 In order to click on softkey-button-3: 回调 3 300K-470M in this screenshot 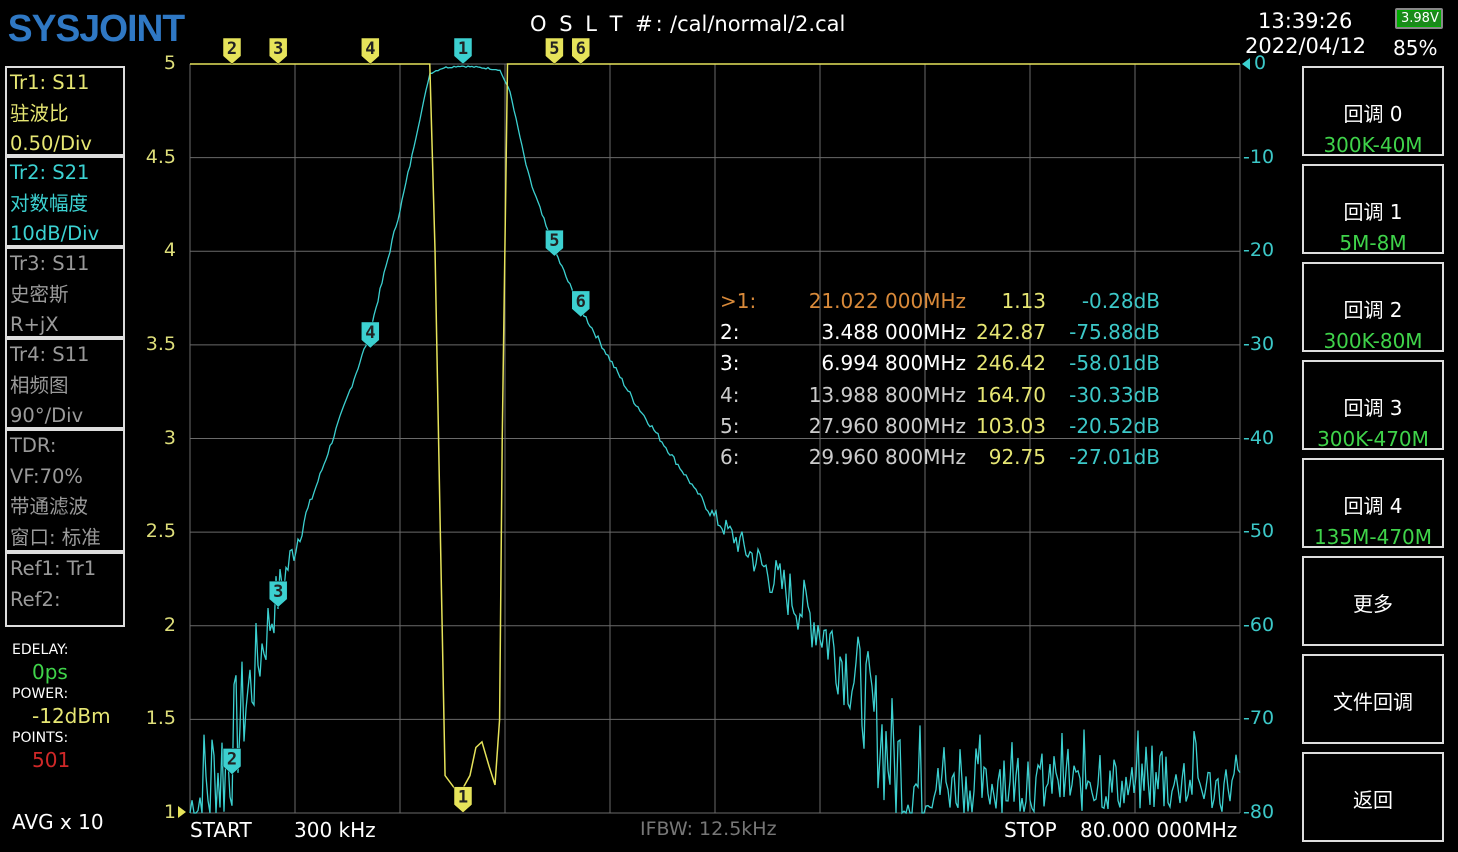, I will do `click(1373, 405)`.